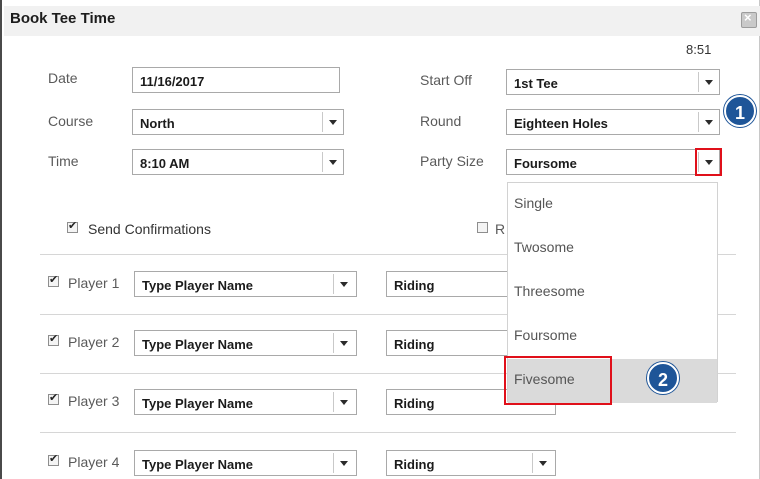 The image size is (760, 479). I want to click on time-value: 8:10 AM, so click(165, 163).